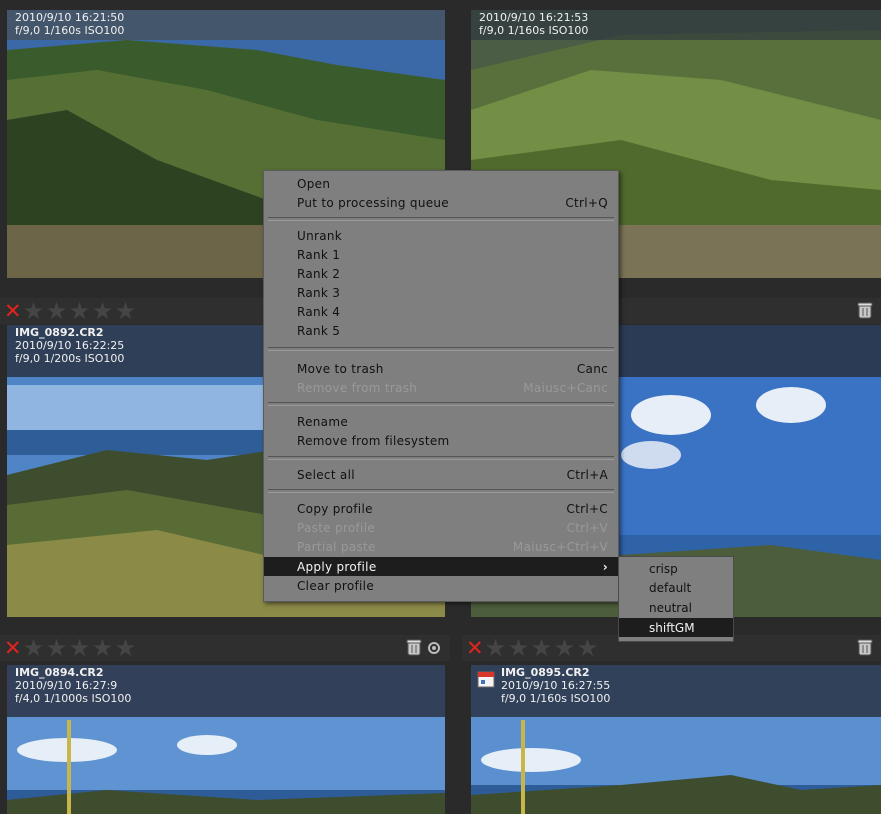 The width and height of the screenshot is (881, 814). What do you see at coordinates (676, 25) in the screenshot?
I see `thumbnail-info: 2010/9/10 16:21:53 f/9,0 1/160s ISO100` at bounding box center [676, 25].